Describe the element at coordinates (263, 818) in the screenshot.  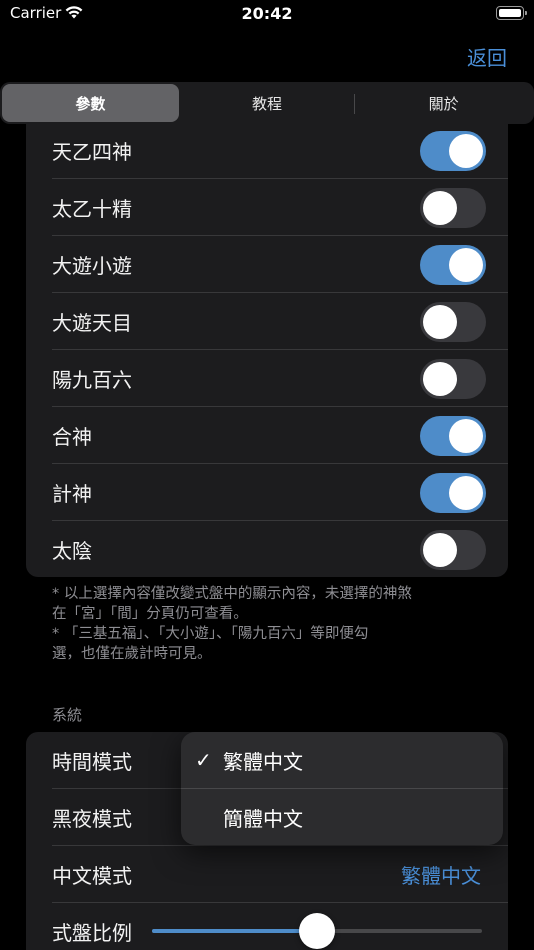
I see `menu-item-label: 簡體中文` at that location.